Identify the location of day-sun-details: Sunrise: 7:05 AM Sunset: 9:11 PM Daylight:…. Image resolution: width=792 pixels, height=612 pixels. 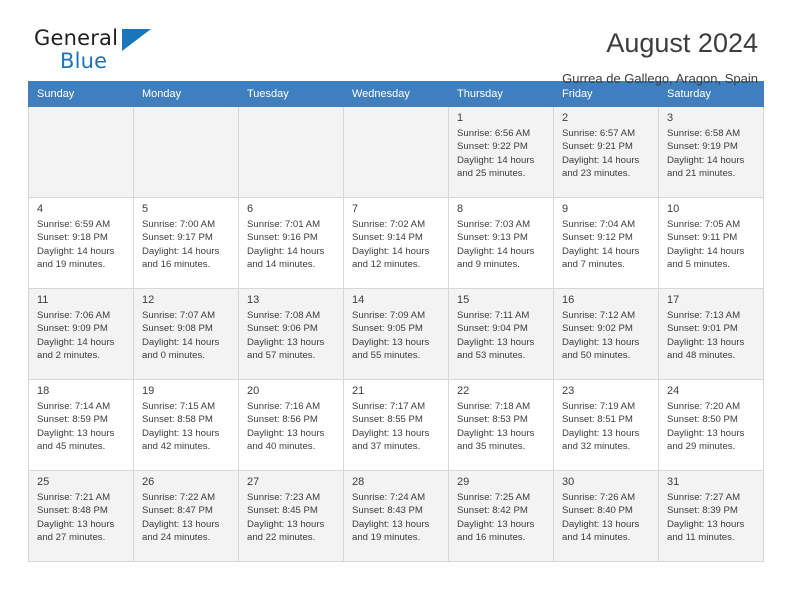
(711, 245).